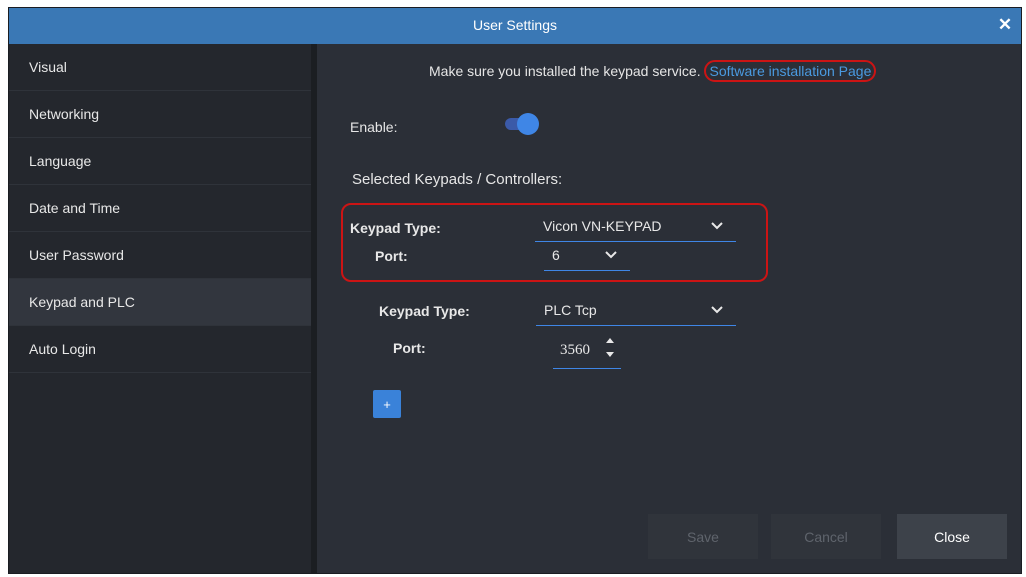  I want to click on keypad-type-value: PLC Tcp, so click(570, 310).